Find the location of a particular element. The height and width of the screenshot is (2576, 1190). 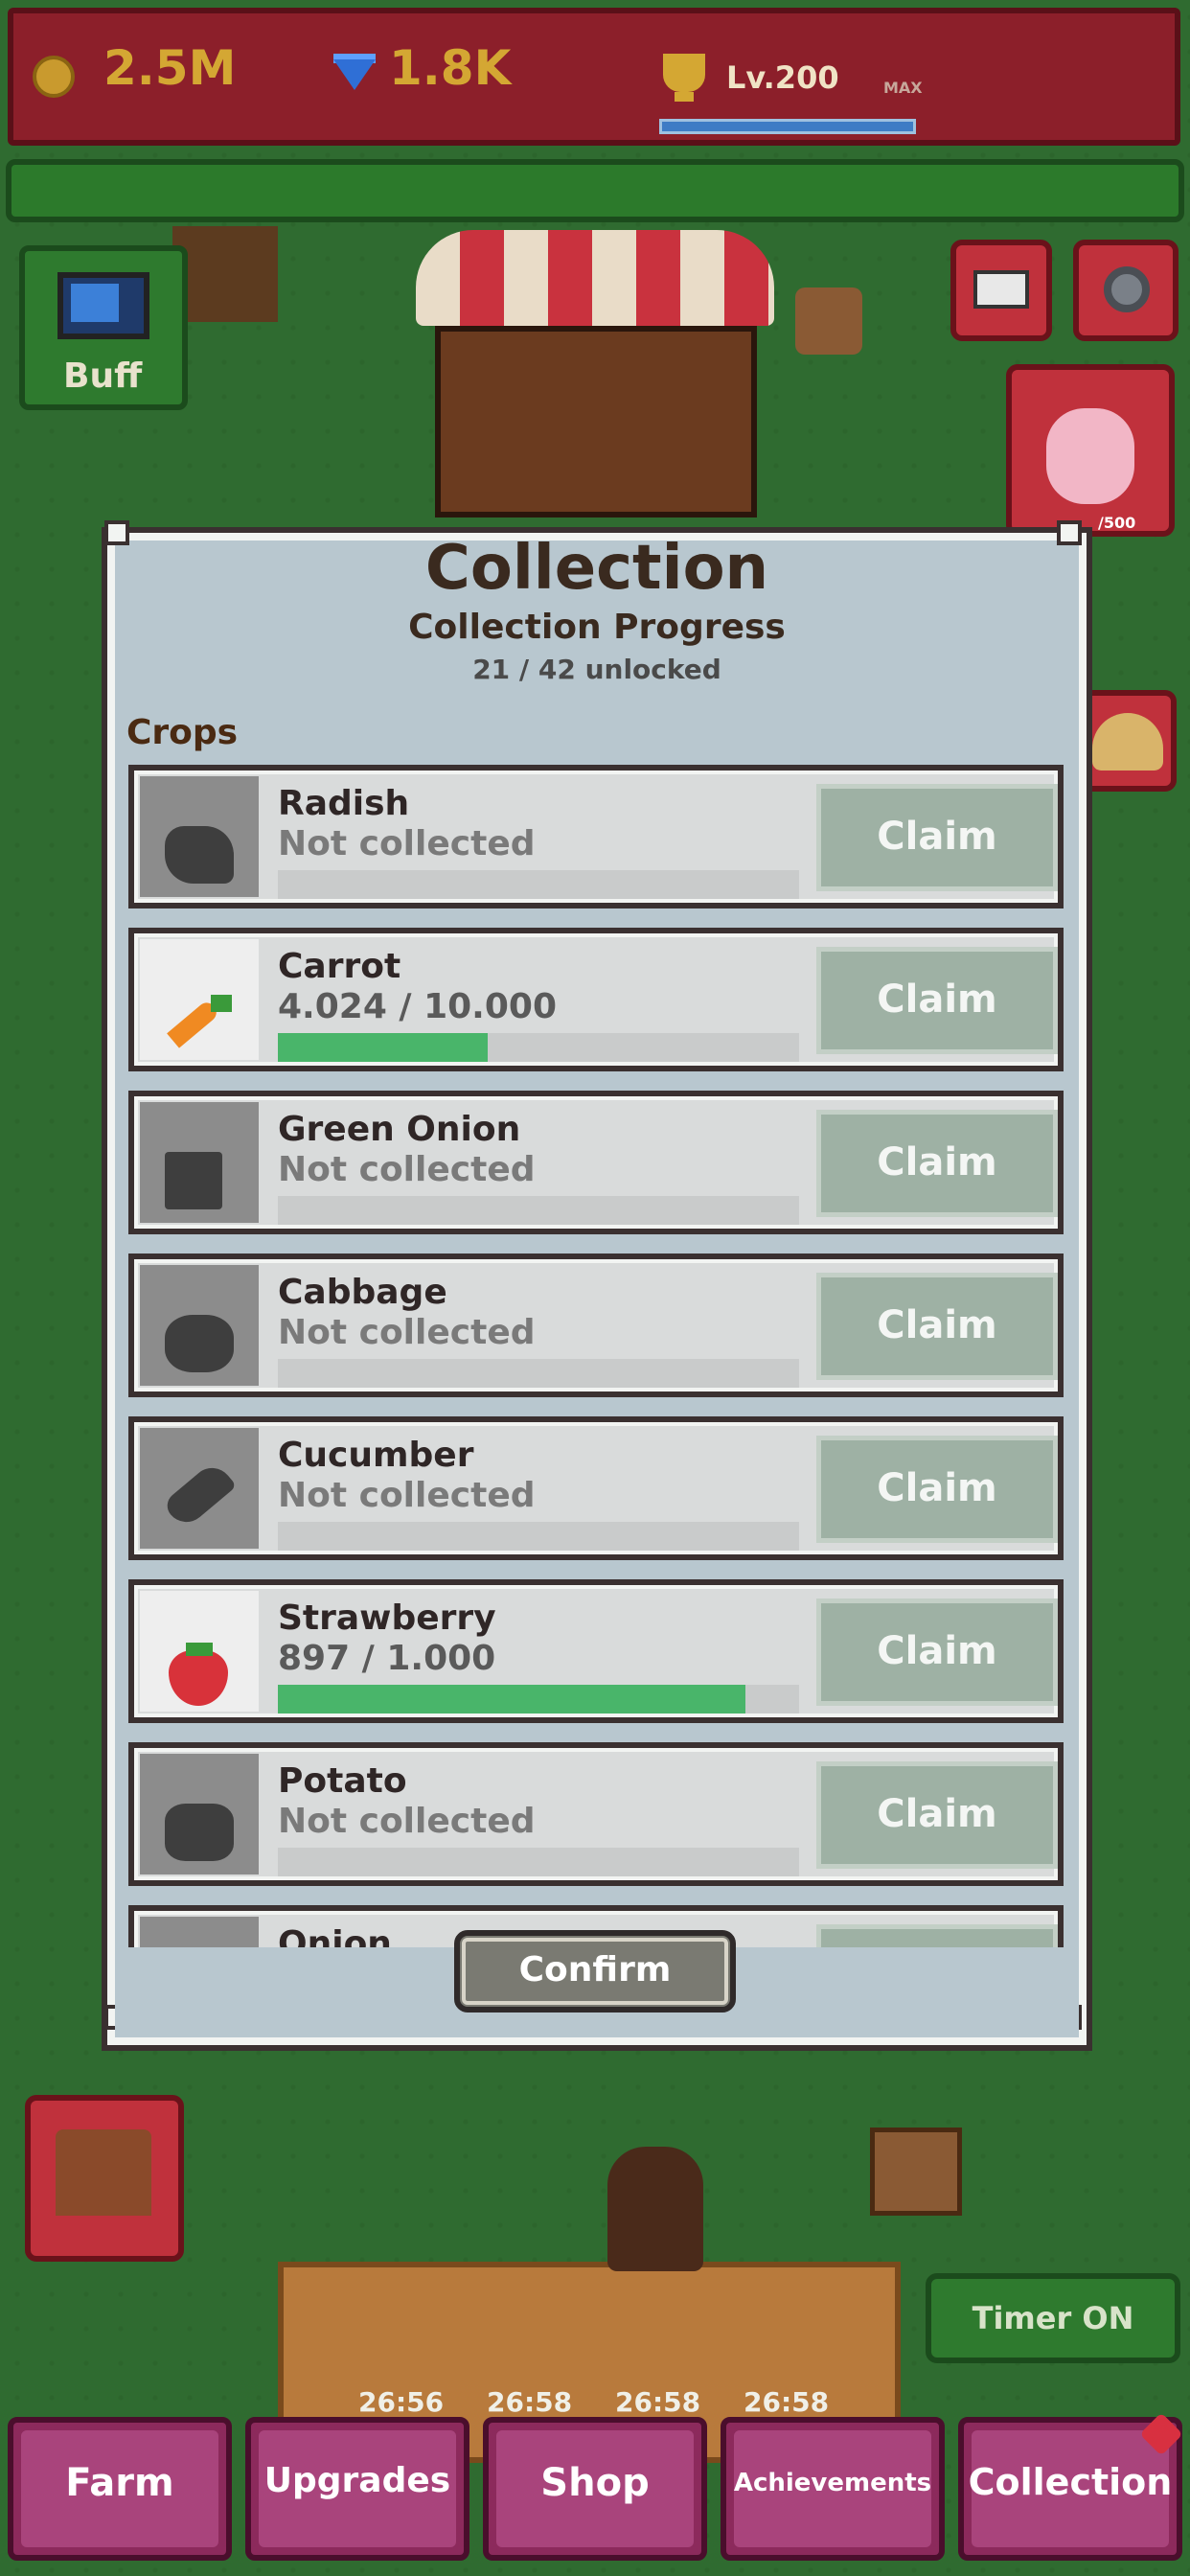

item-name: Carrot is located at coordinates (340, 966).